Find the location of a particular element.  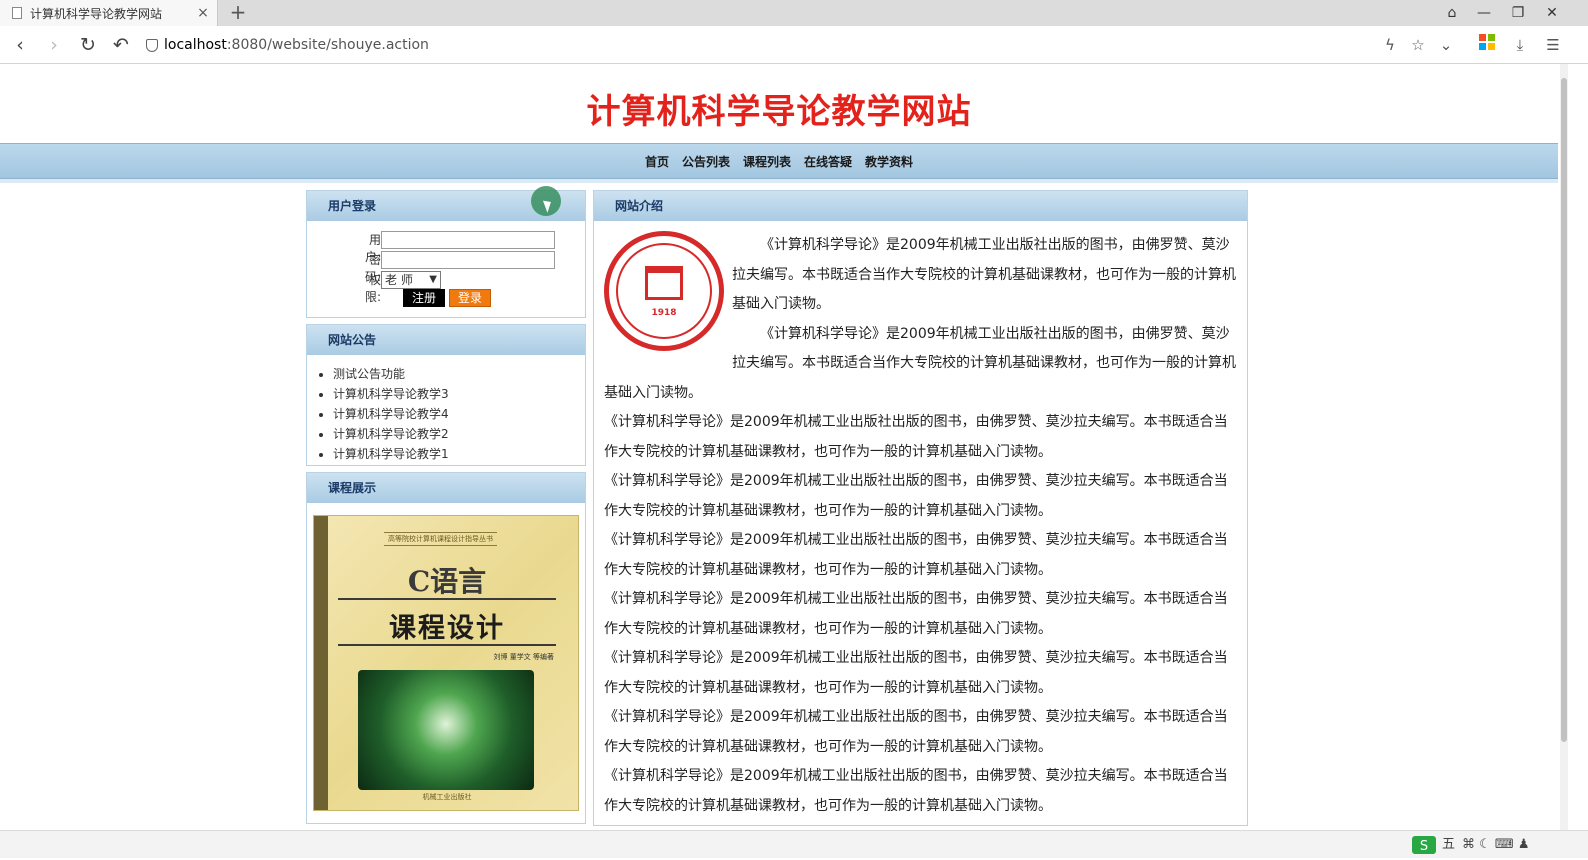

menu-icon: ☰ is located at coordinates (1553, 45).